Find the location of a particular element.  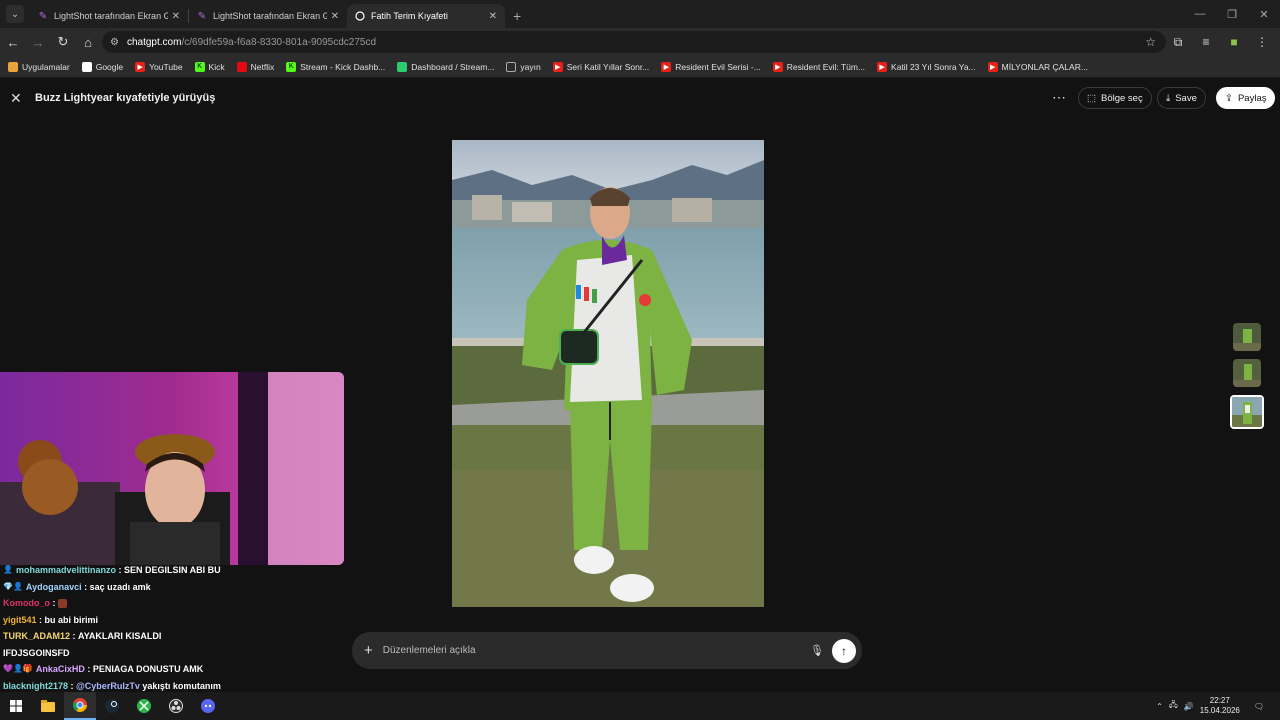

bookmark-item: Netflix is located at coordinates (255, 66).